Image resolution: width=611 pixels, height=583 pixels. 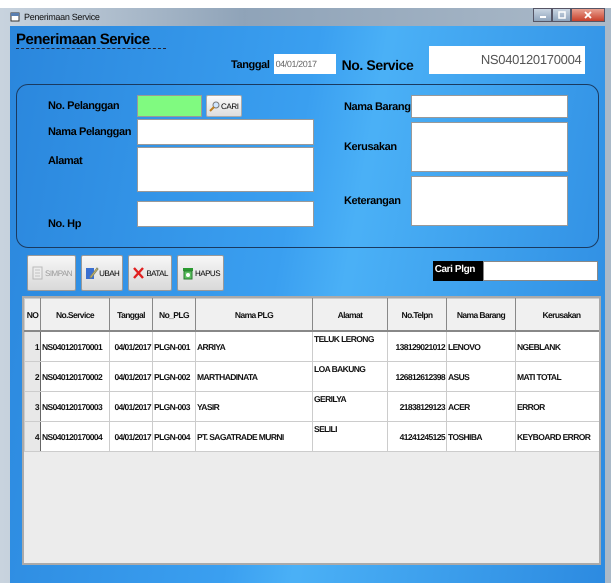 What do you see at coordinates (254, 314) in the screenshot?
I see `column-header: Nama PLG` at bounding box center [254, 314].